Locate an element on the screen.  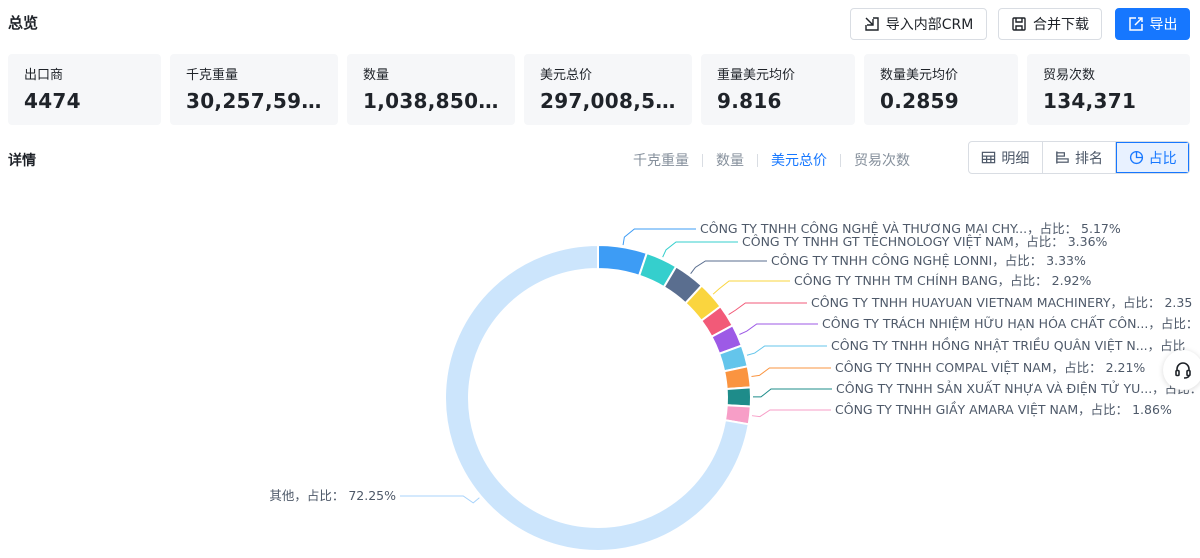
view-detail-button: 明细 is located at coordinates (1006, 157).